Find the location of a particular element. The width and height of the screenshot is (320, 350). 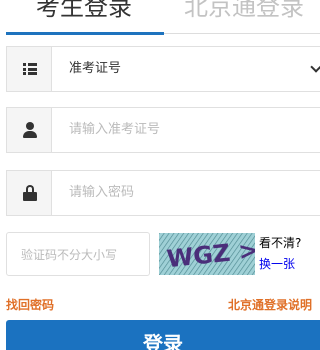

forgot-password-link: 找回密码 is located at coordinates (30, 305).